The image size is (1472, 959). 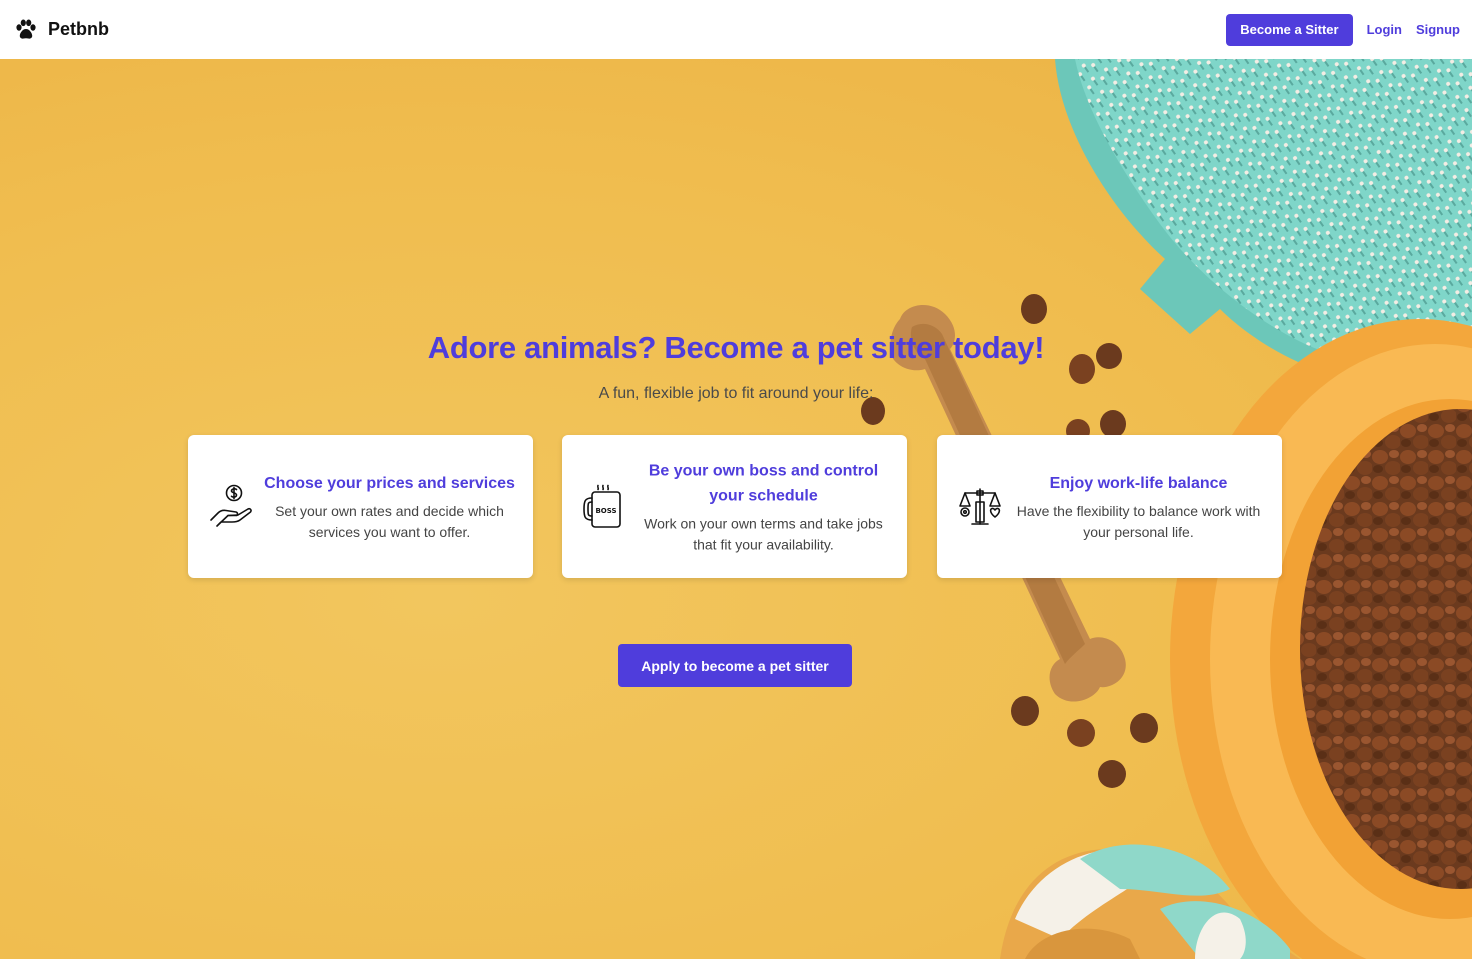 What do you see at coordinates (736, 29) in the screenshot?
I see `top-navbar: Petbnb Become a Sitter Login Signup` at bounding box center [736, 29].